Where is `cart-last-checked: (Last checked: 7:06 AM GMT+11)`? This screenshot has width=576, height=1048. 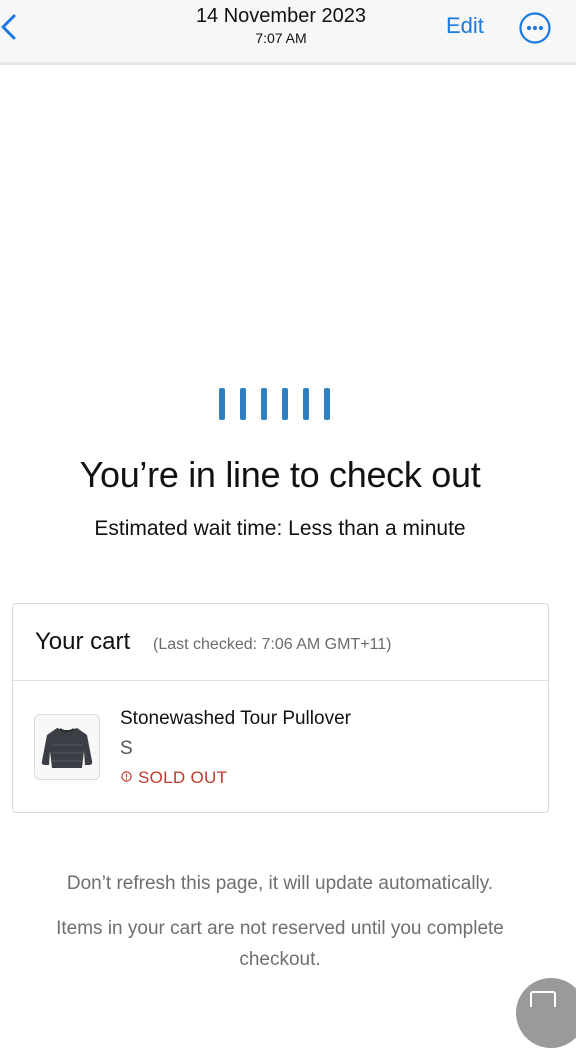
cart-last-checked: (Last checked: 7:06 AM GMT+11) is located at coordinates (272, 644).